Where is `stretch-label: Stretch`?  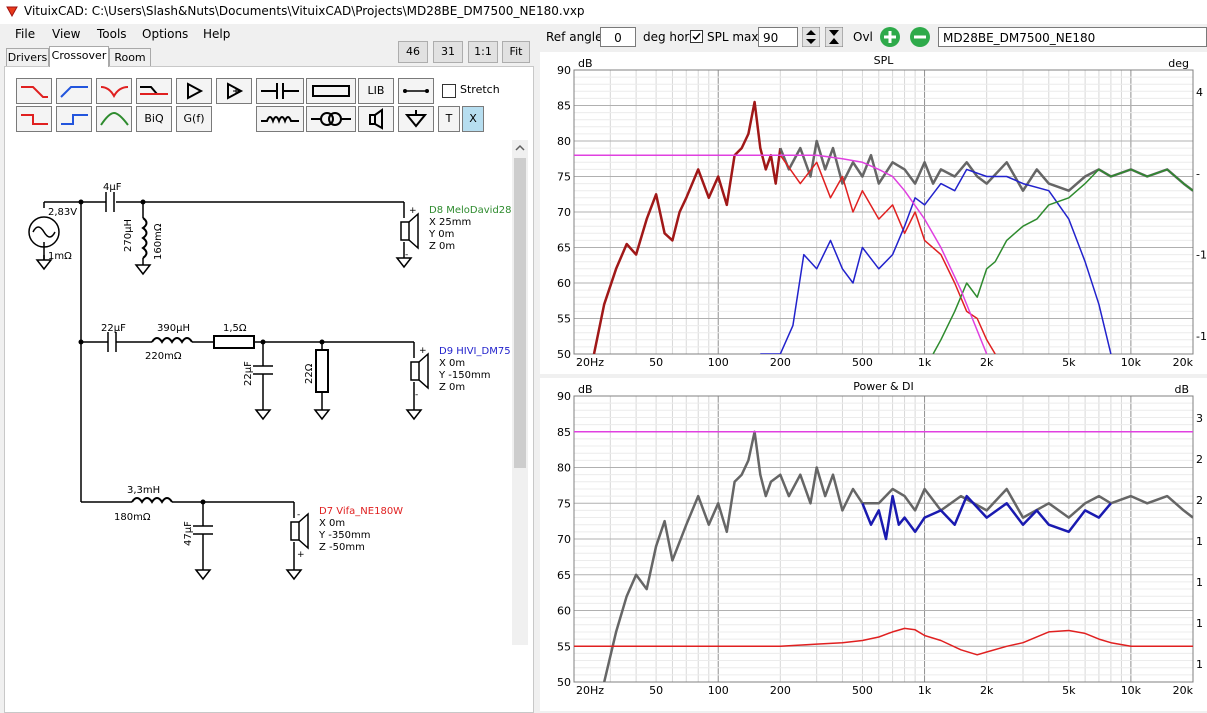
stretch-label: Stretch is located at coordinates (480, 89).